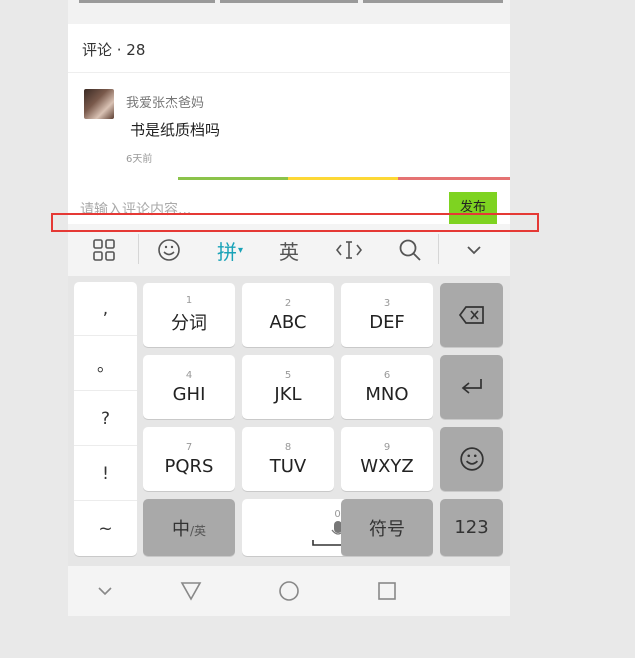 This screenshot has width=635, height=658. I want to click on enter-button, so click(471, 387).